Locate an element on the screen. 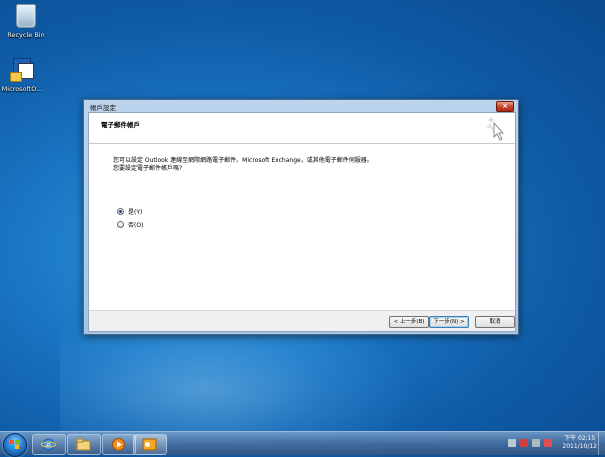  network-icon is located at coordinates (524, 443).